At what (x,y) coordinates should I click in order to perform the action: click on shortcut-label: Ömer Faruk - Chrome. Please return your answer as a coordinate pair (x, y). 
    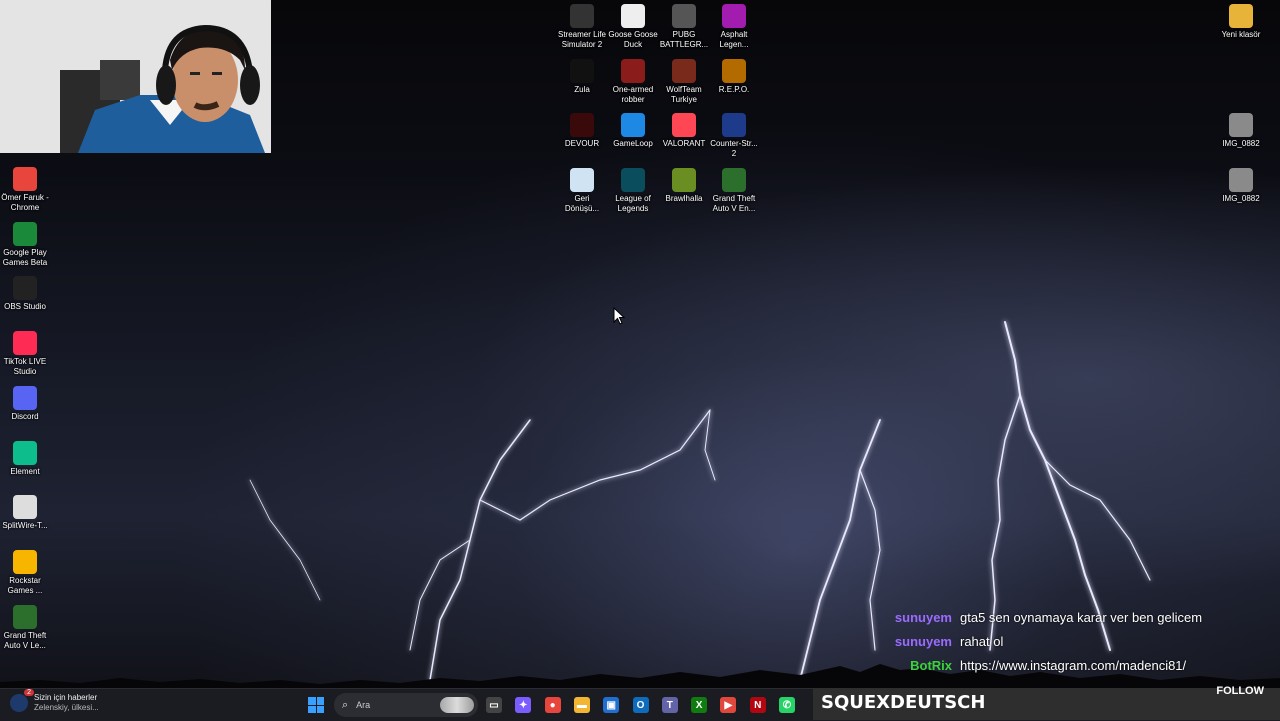
    Looking at the image, I should click on (25, 202).